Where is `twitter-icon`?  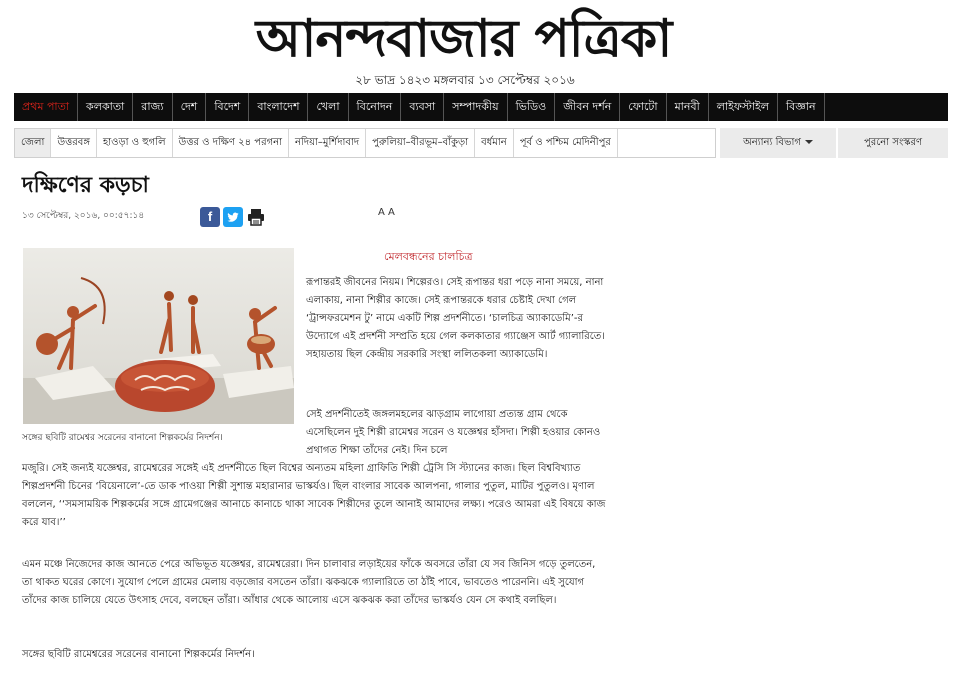
twitter-icon is located at coordinates (233, 217).